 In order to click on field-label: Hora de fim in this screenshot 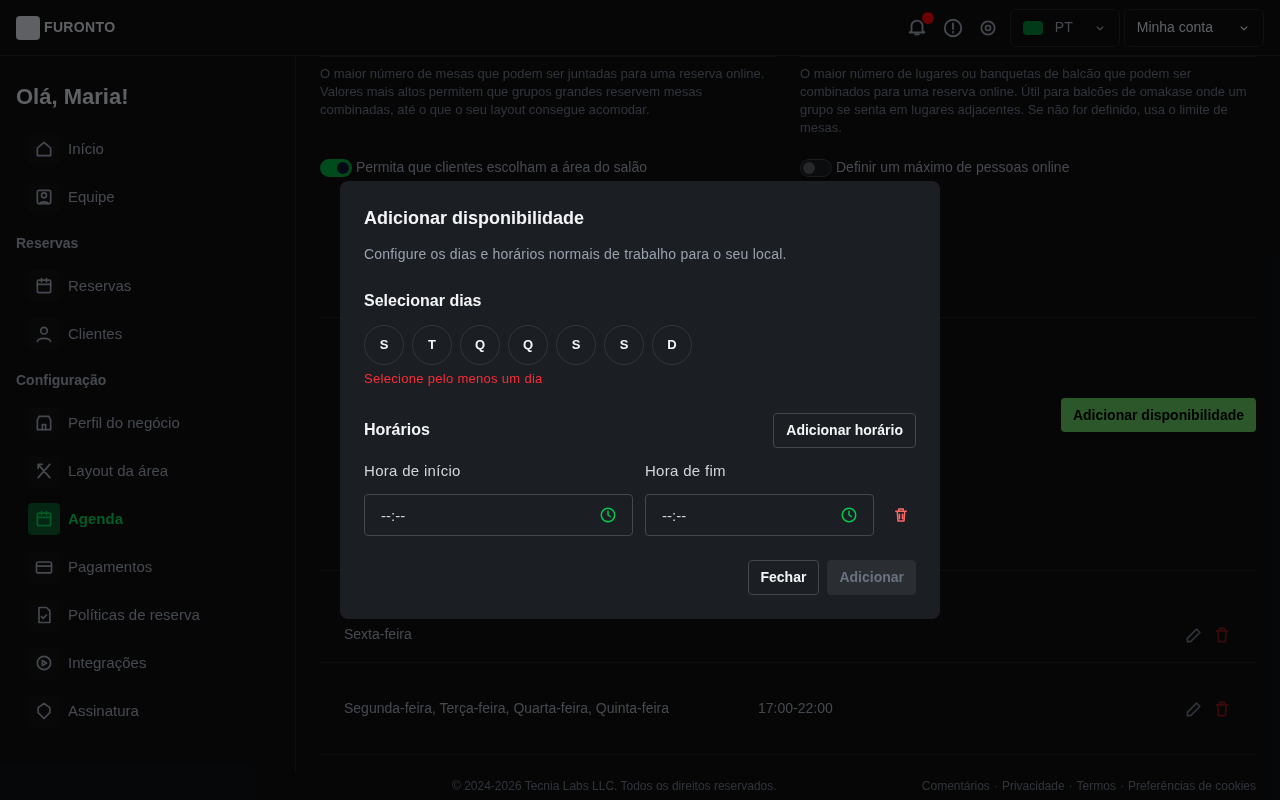, I will do `click(686, 470)`.